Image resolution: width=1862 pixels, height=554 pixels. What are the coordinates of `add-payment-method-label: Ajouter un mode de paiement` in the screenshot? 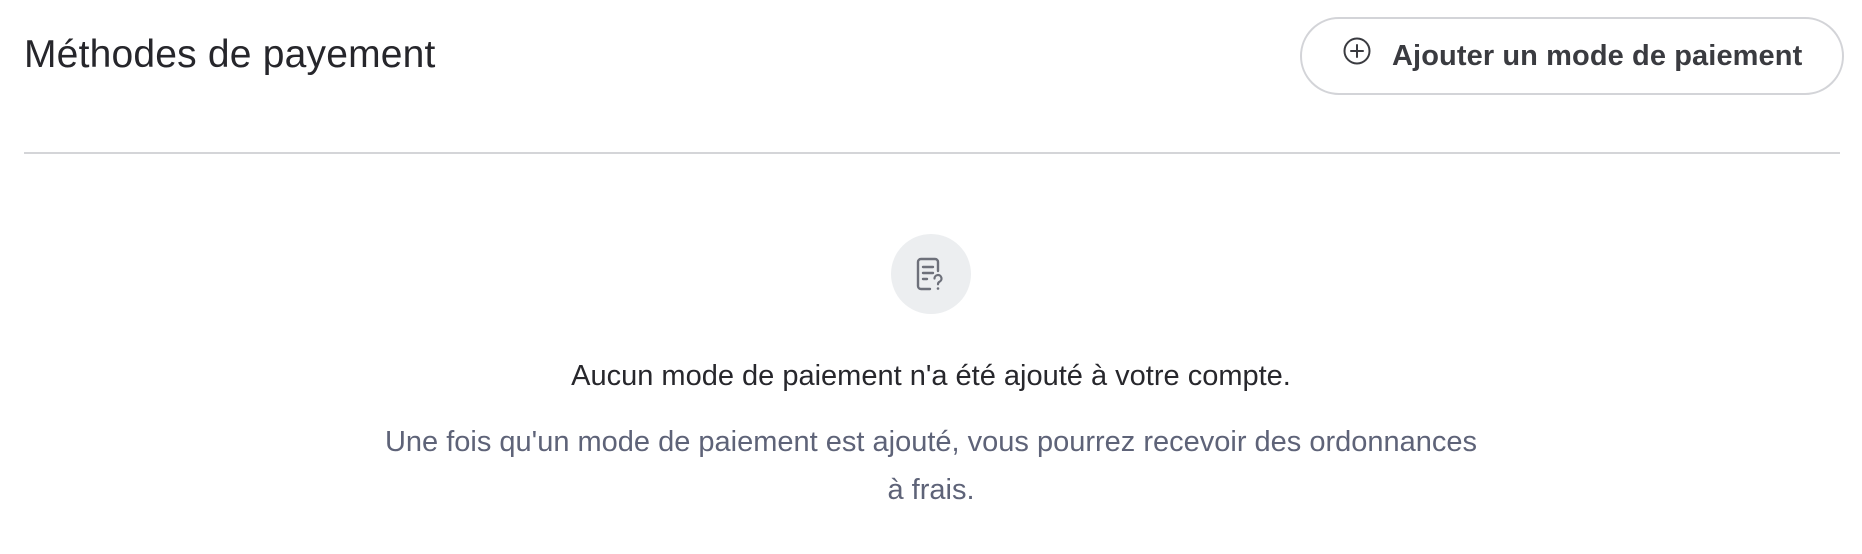 It's located at (1597, 55).